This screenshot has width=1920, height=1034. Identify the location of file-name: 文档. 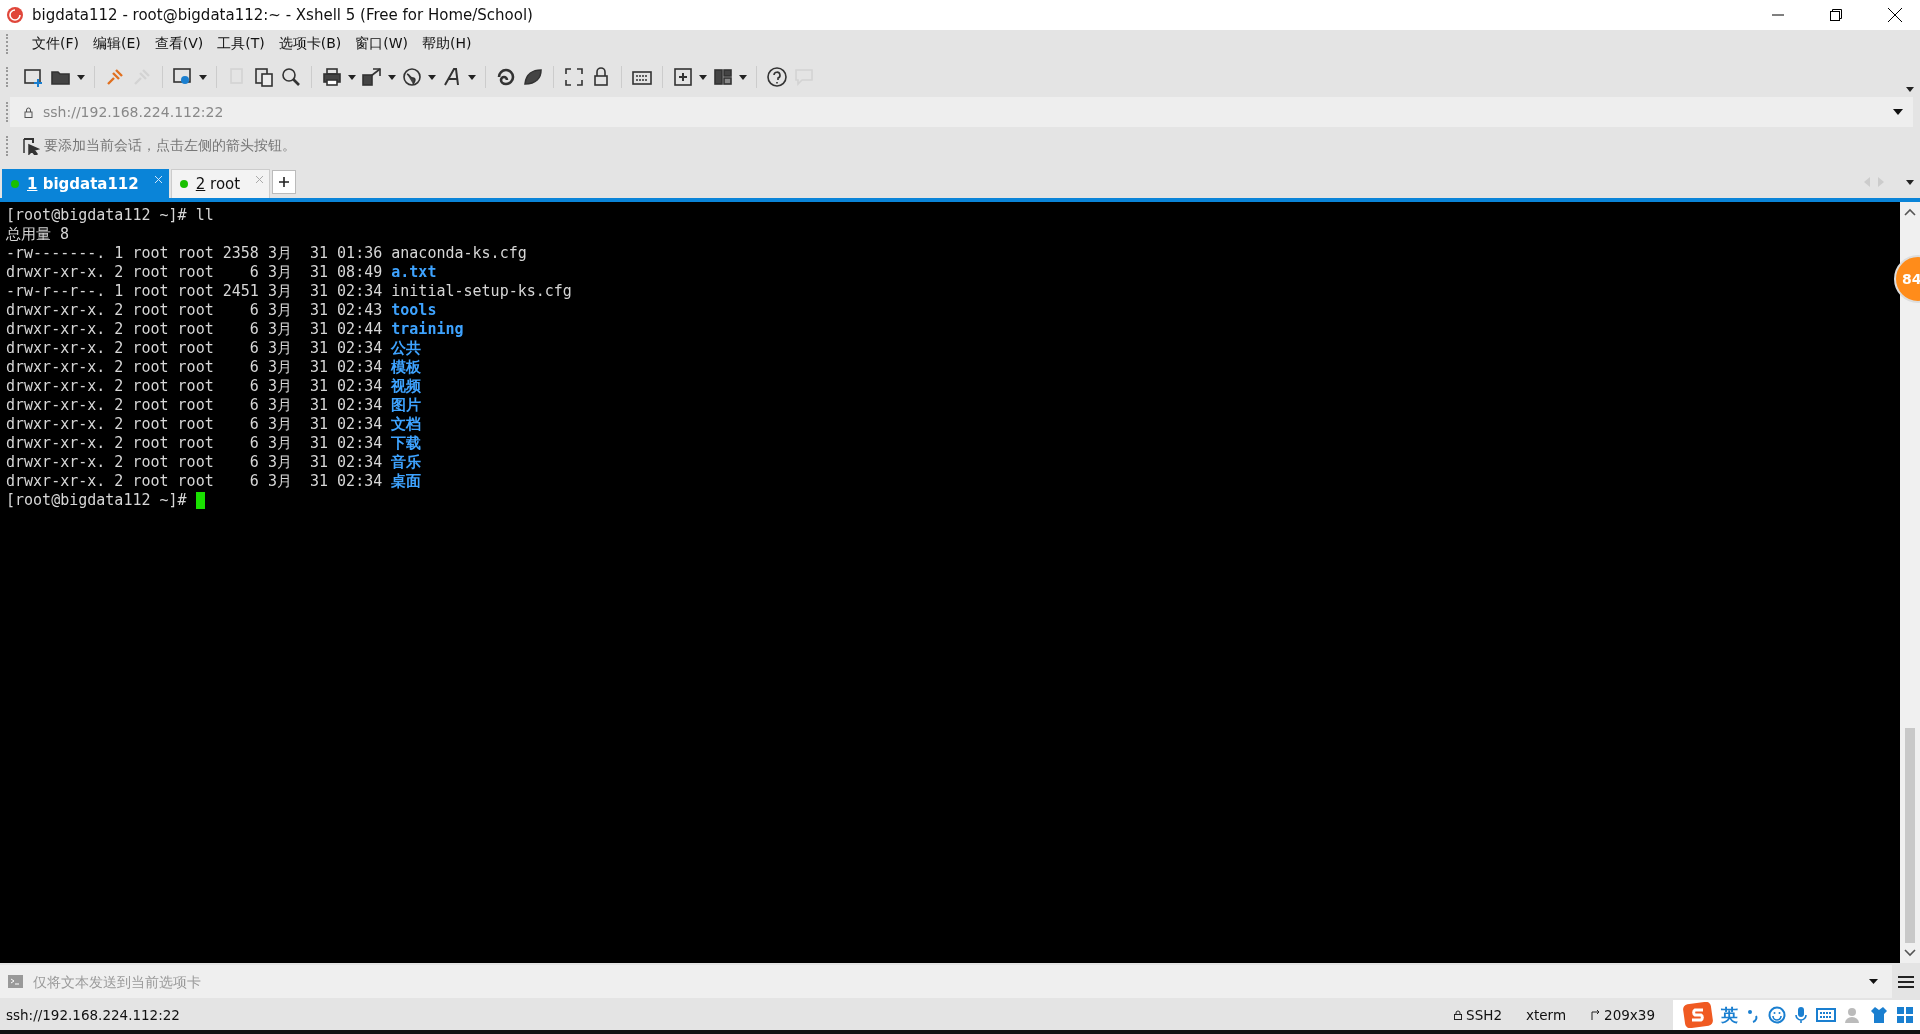
(406, 424).